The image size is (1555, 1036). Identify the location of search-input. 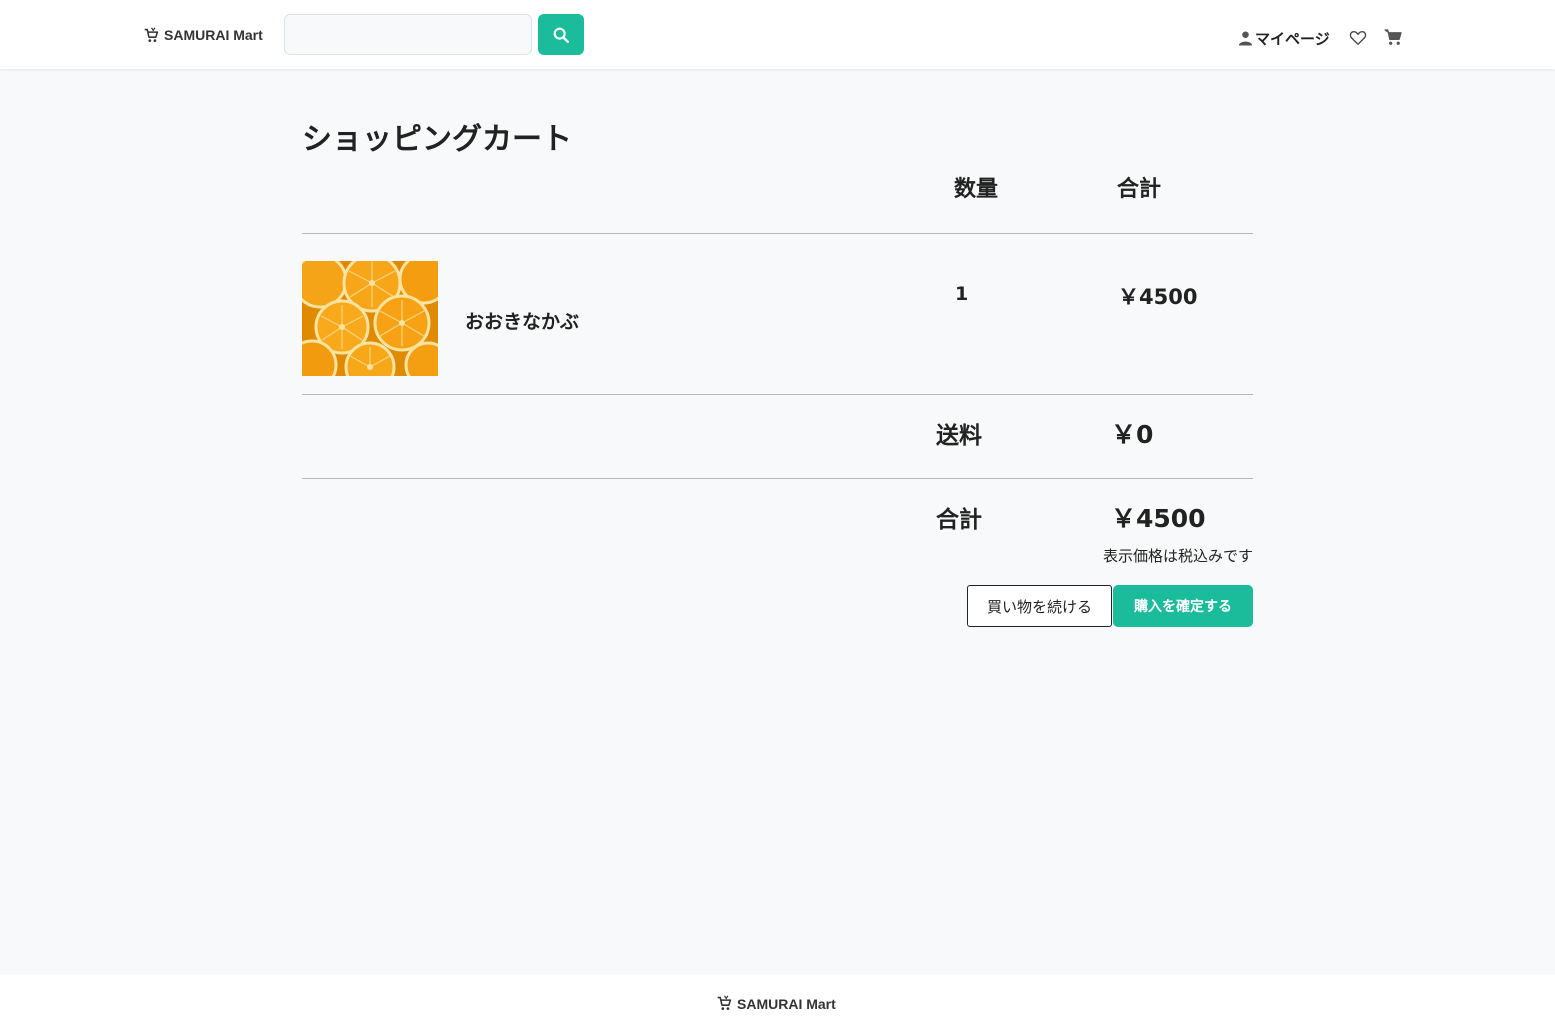
(408, 34).